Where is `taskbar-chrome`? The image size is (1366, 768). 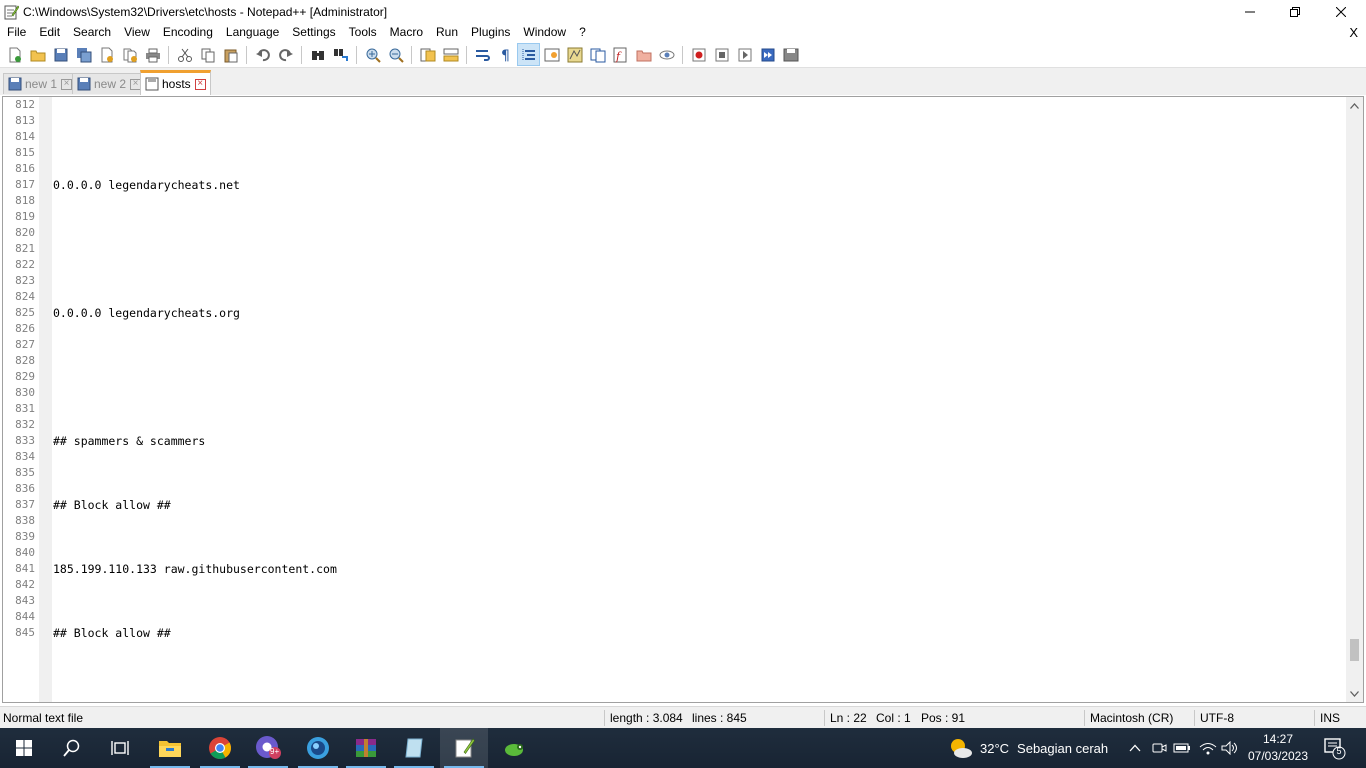
taskbar-chrome is located at coordinates (220, 748).